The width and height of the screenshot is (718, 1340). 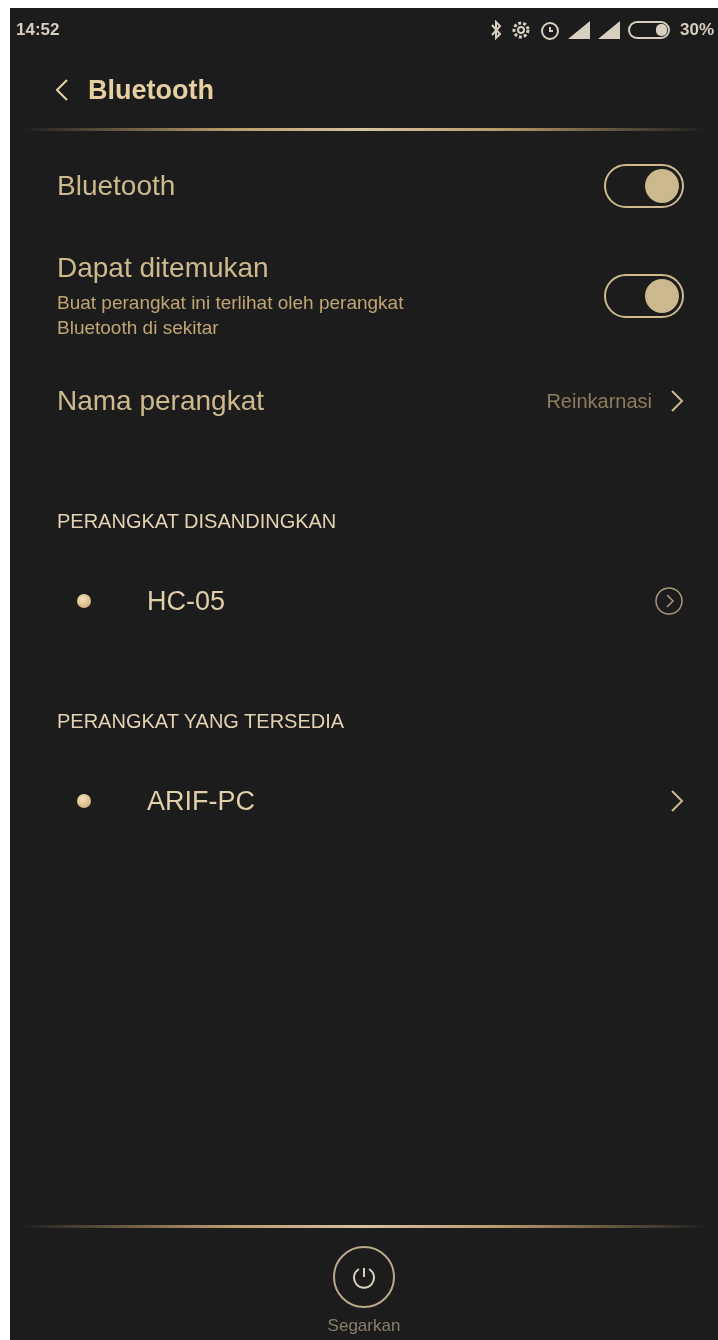 What do you see at coordinates (160, 401) in the screenshot?
I see `setting-label: Nama perangkat` at bounding box center [160, 401].